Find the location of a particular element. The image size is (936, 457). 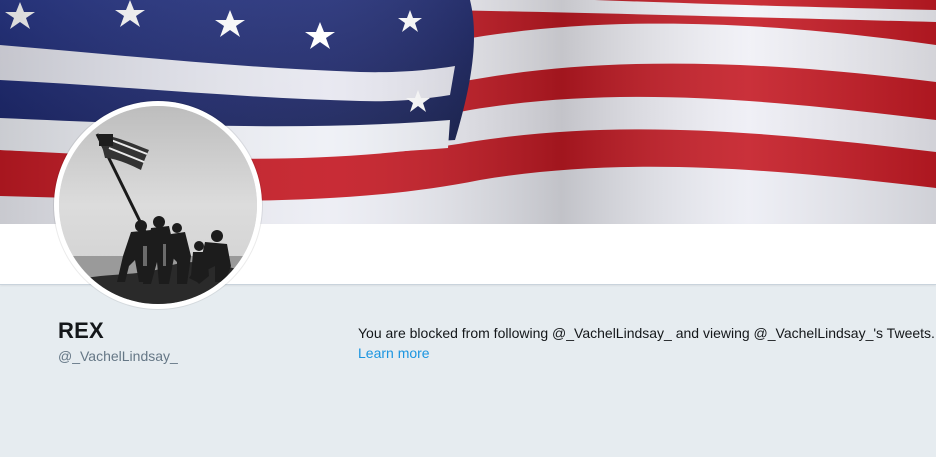

profile-display-name: REX is located at coordinates (81, 331).